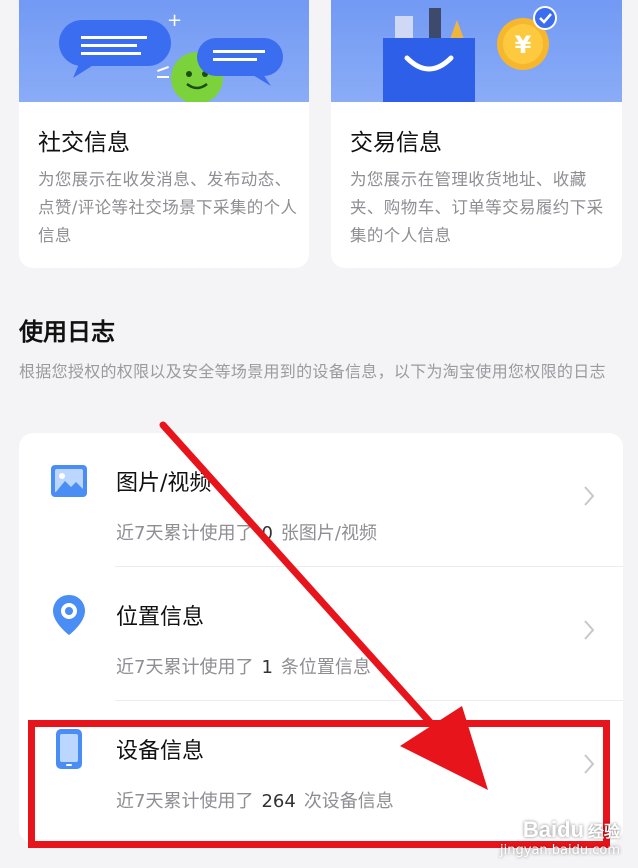 The height and width of the screenshot is (868, 638). Describe the element at coordinates (164, 134) in the screenshot. I see `social-info-card: + 社交信息 为您展示在收发消息、发布动态、点赞/评论等社交场景下采集的个人信息` at that location.